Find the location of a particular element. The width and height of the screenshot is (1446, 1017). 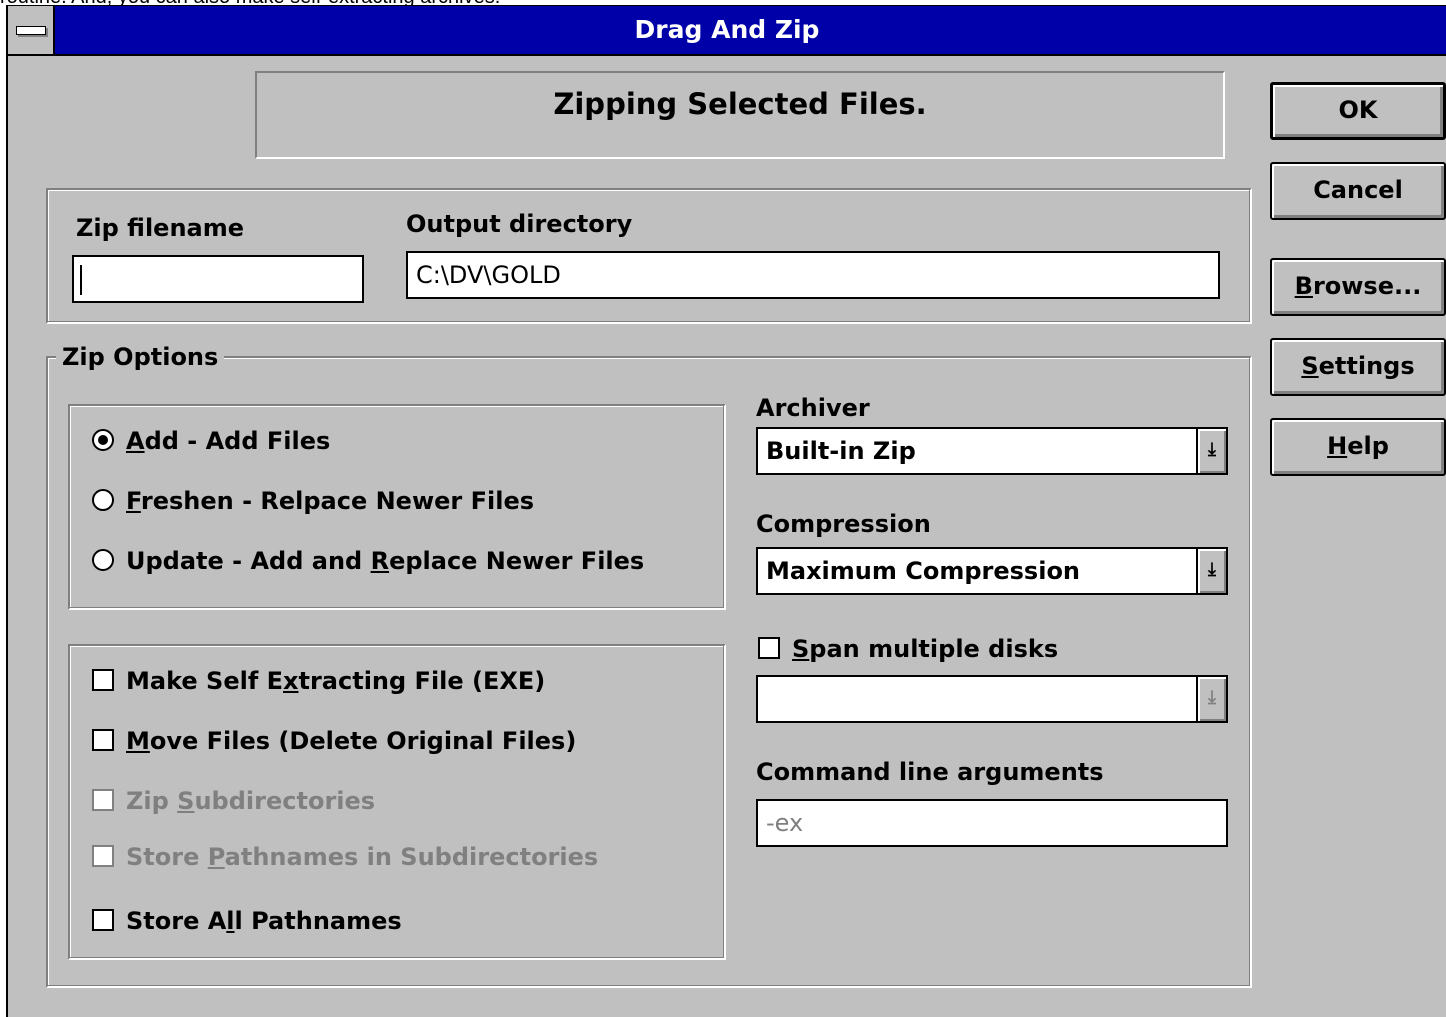

ok-button: OK is located at coordinates (1358, 111).